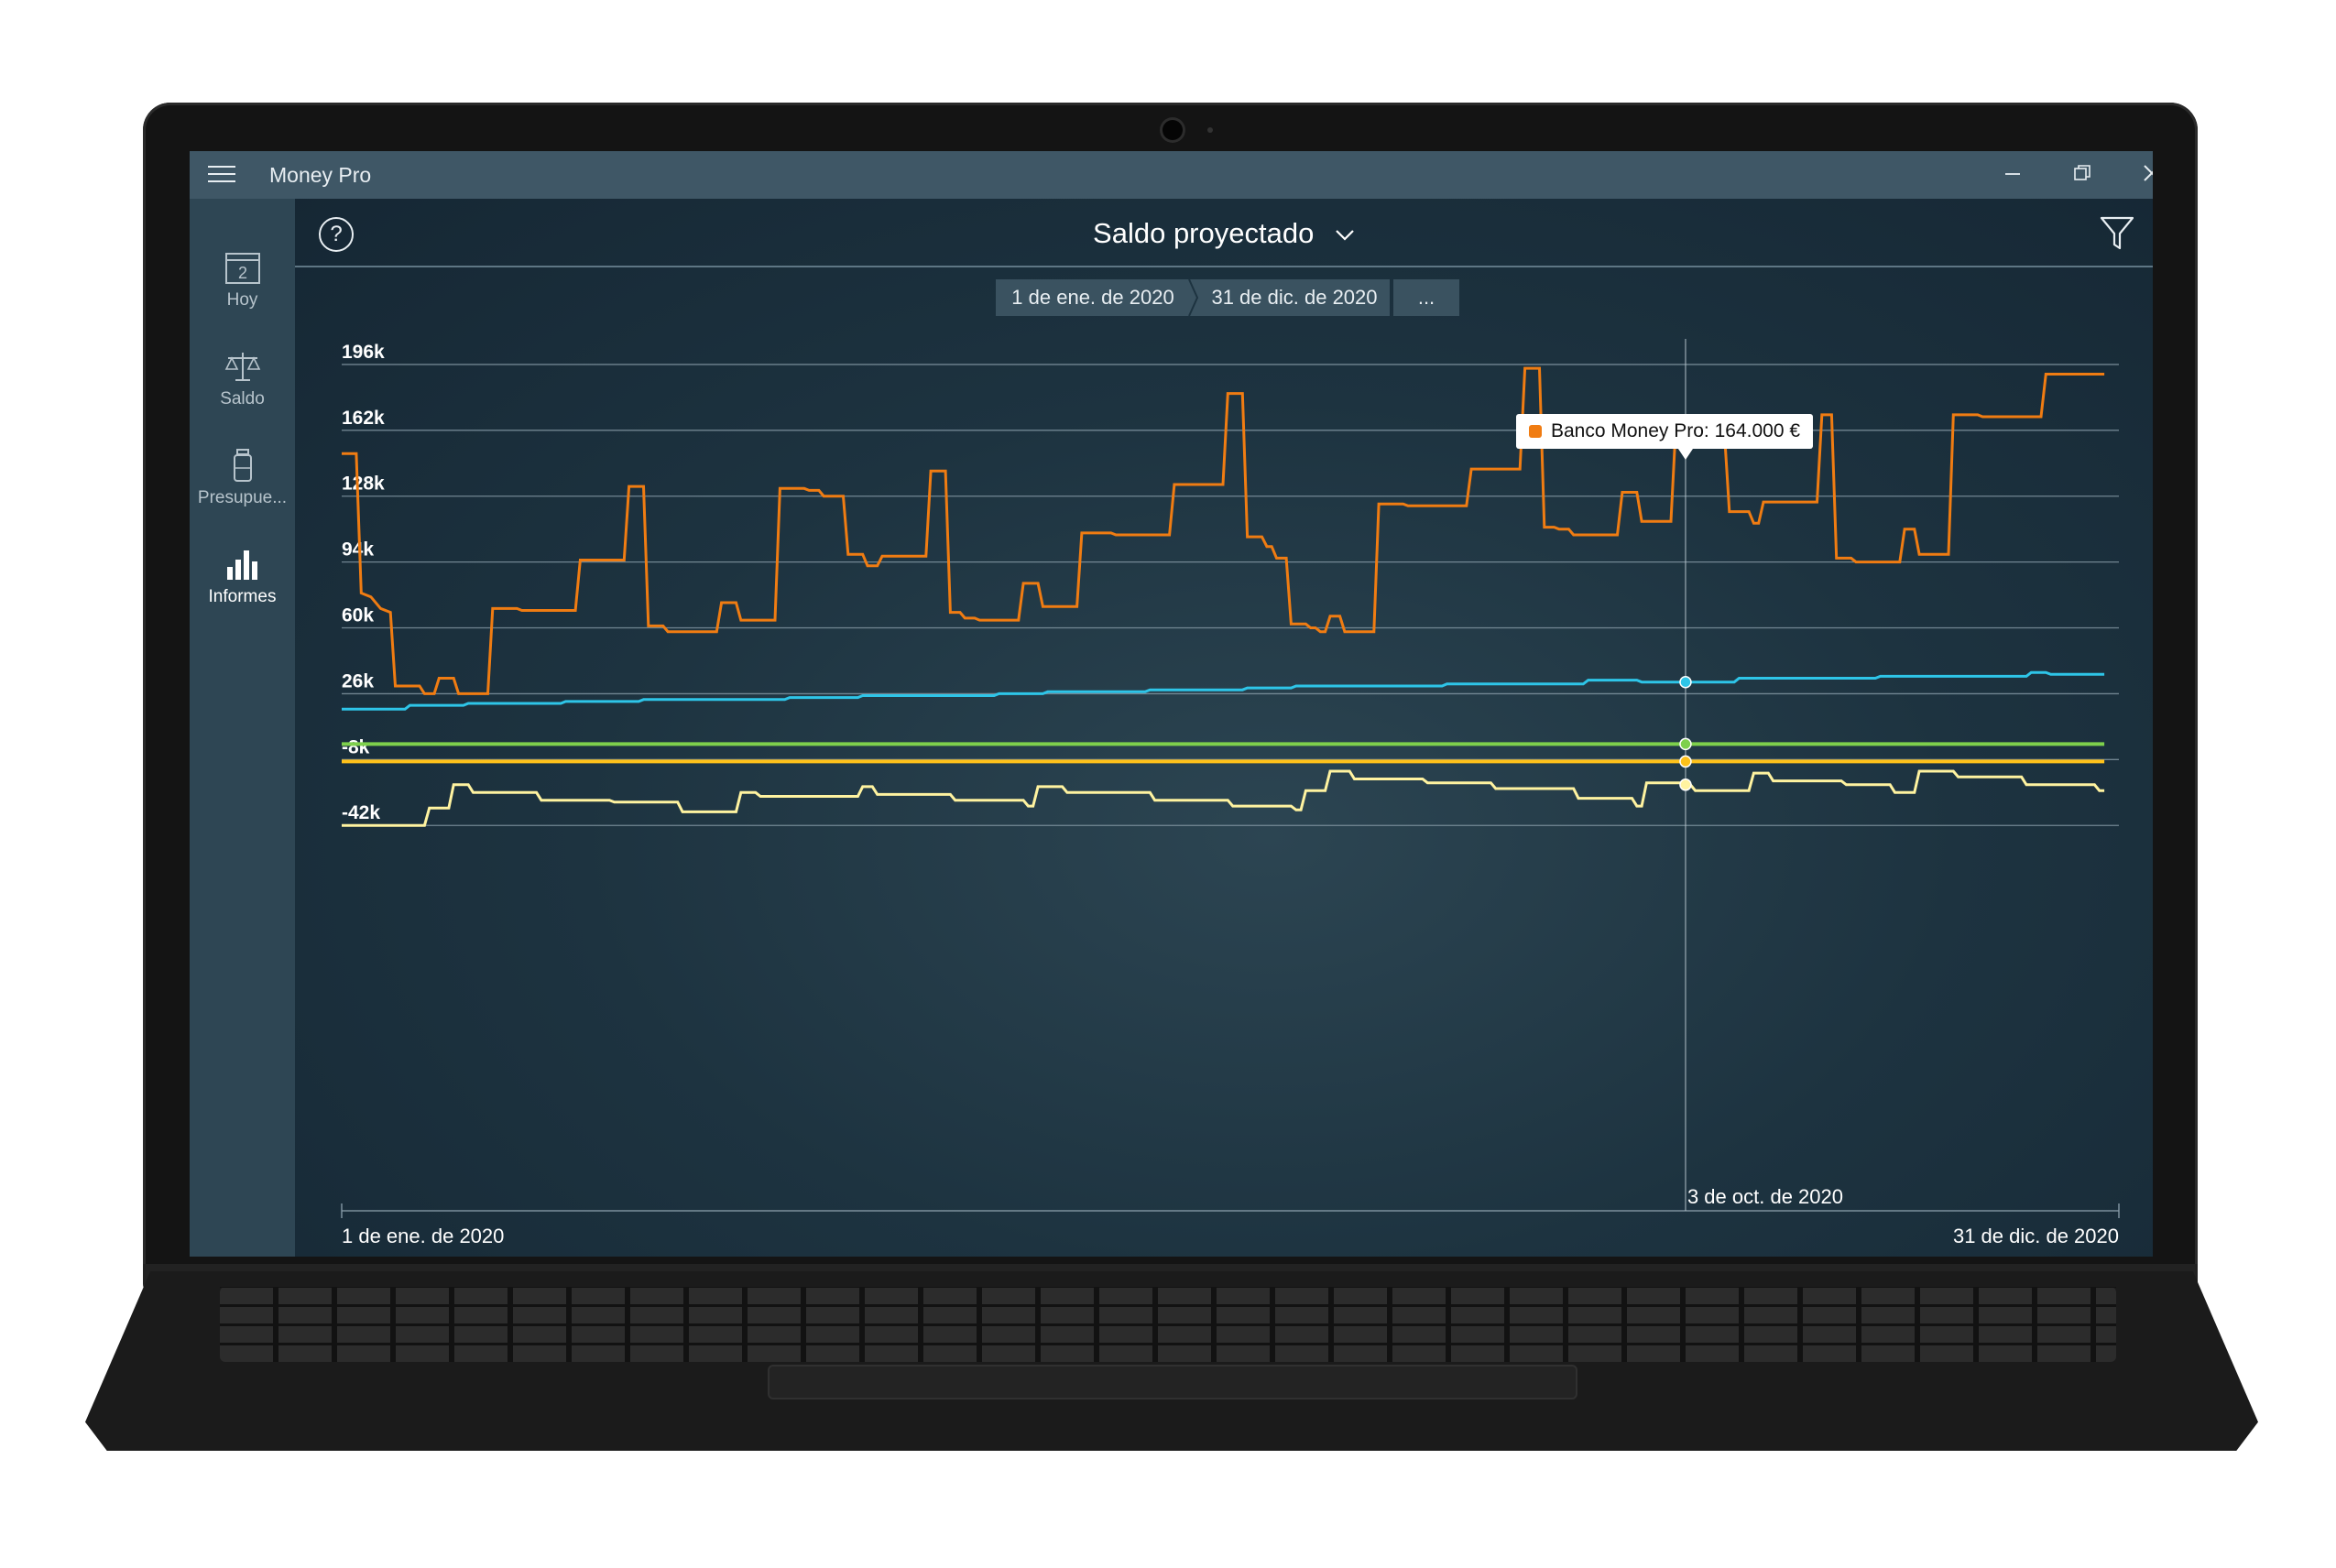 Image resolution: width=2336 pixels, height=1568 pixels. I want to click on y-tick-label: 94k, so click(358, 550).